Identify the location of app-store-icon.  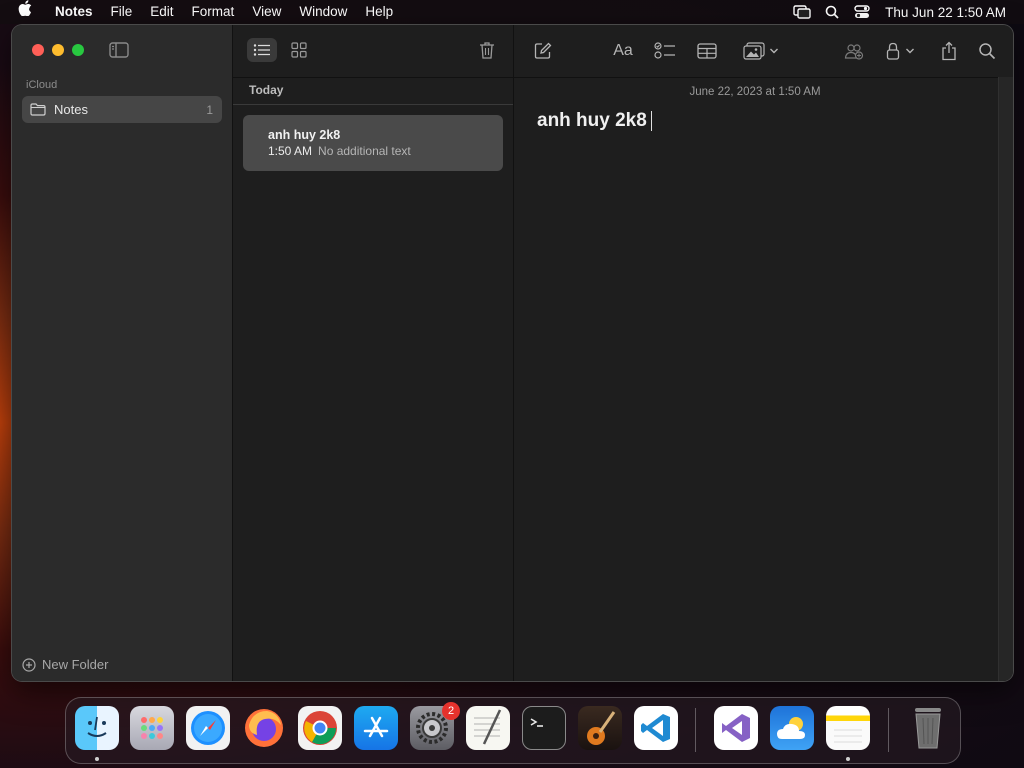
(376, 728).